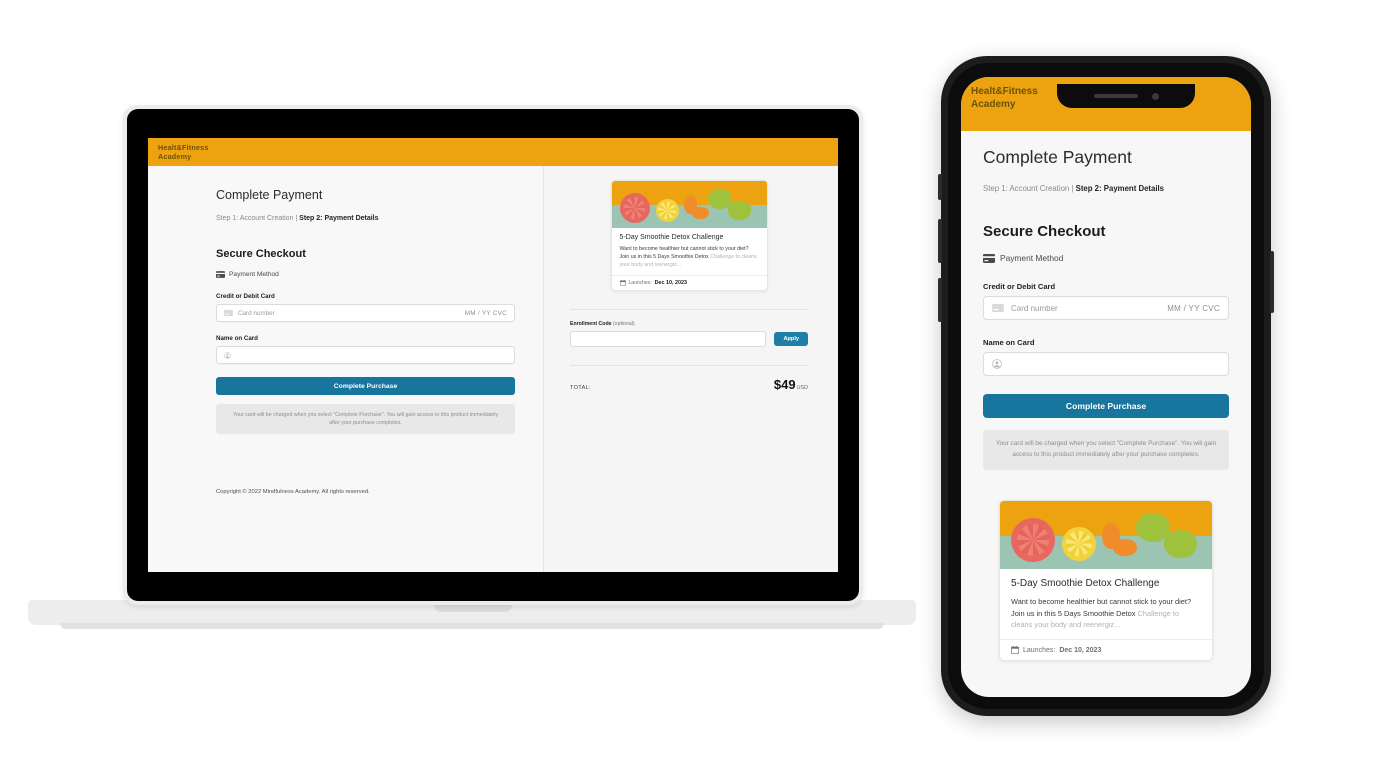 The width and height of the screenshot is (1380, 776). I want to click on phone-front-camera, so click(1155, 96).